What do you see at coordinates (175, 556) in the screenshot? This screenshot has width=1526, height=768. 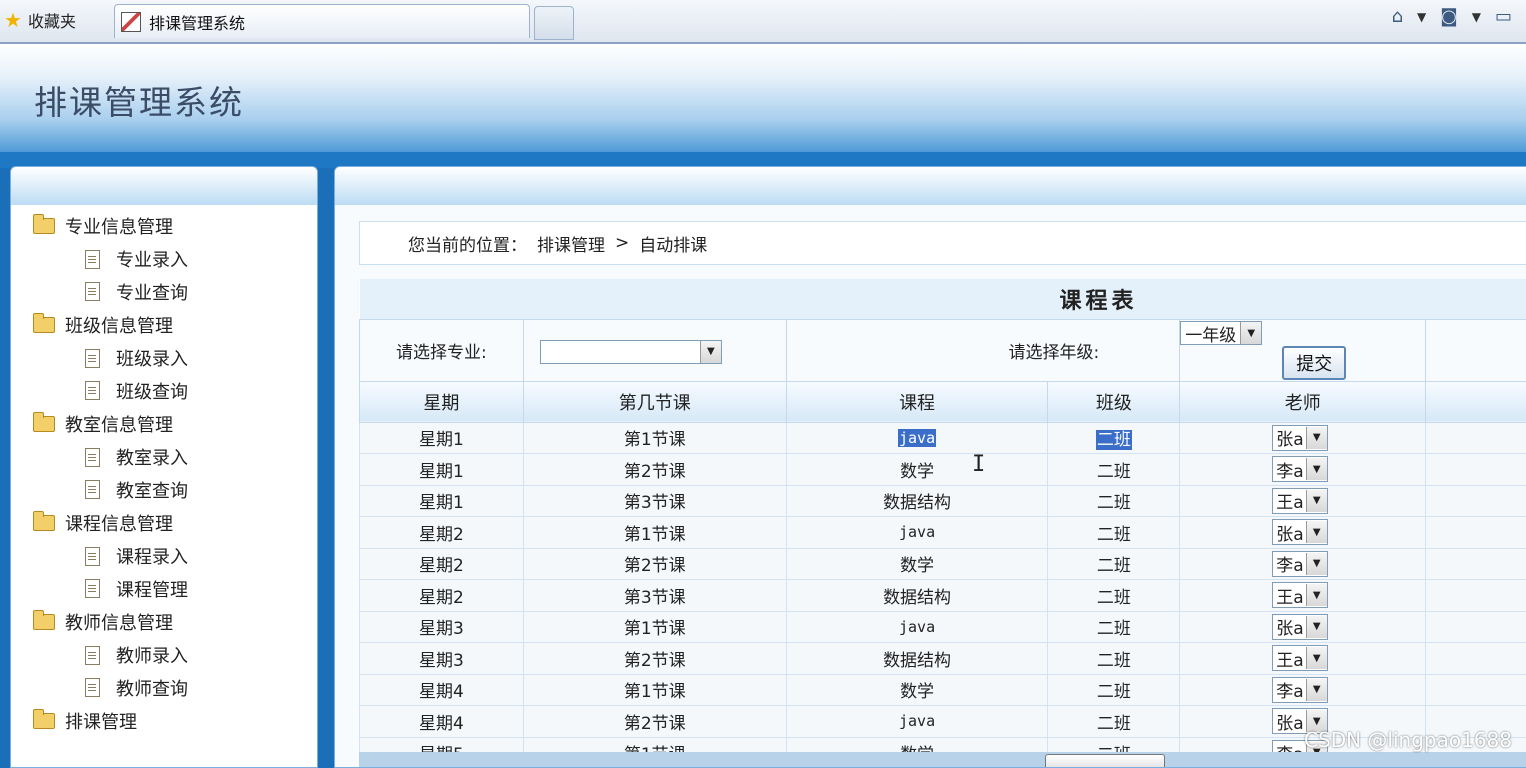 I see `sidebar-item-course-entry: 课程录入` at bounding box center [175, 556].